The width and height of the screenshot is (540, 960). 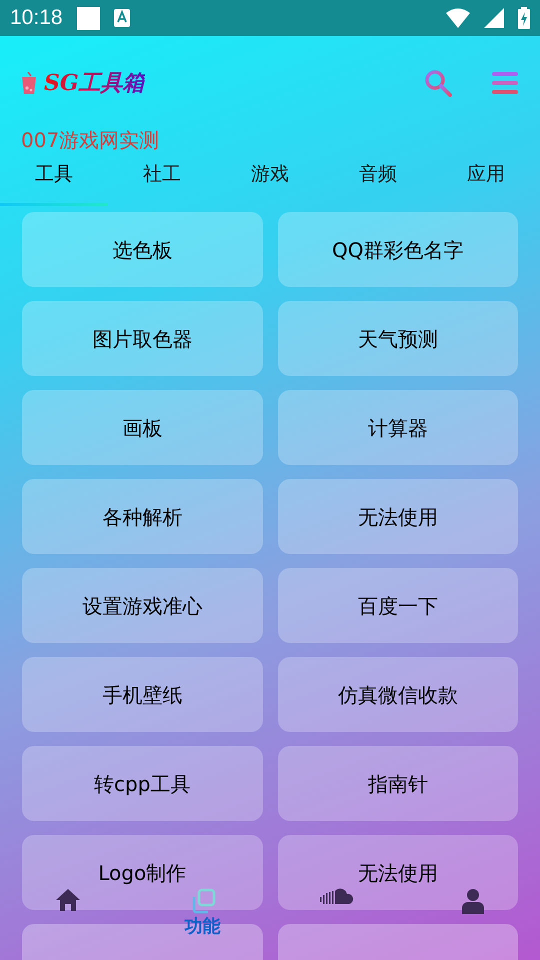 I want to click on tool-button: 仿真微信收款, so click(x=398, y=694).